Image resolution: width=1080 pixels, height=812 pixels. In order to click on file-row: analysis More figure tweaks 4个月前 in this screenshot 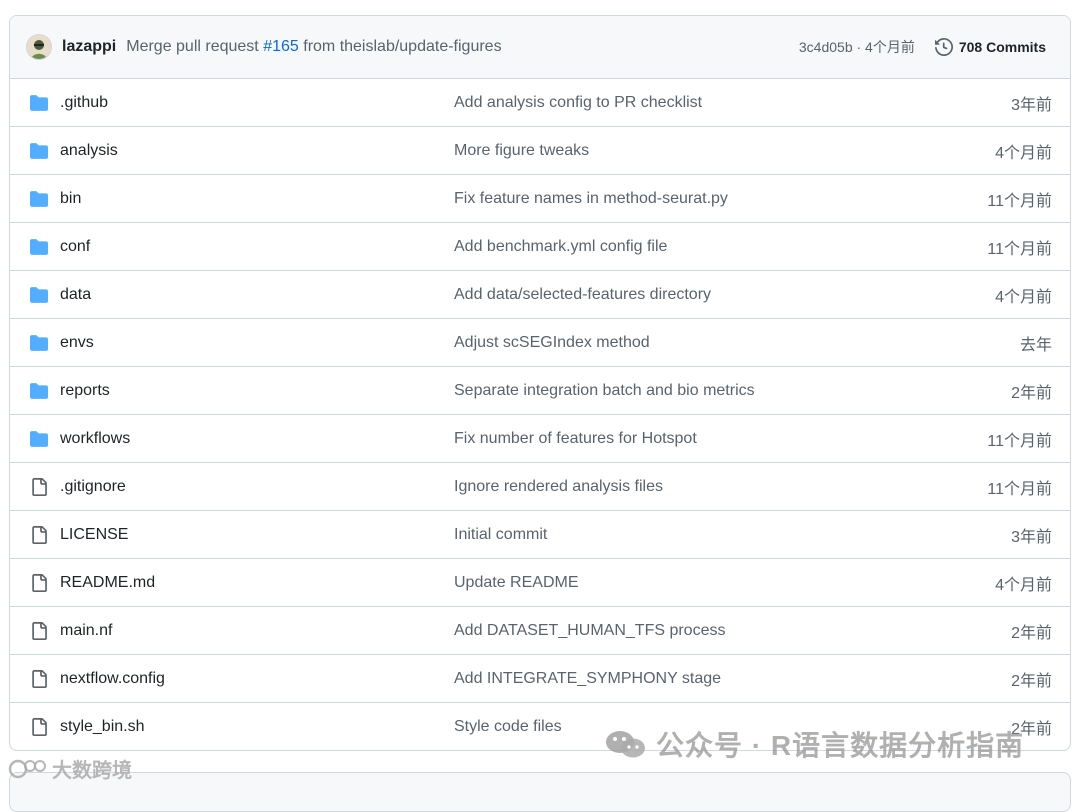, I will do `click(540, 151)`.